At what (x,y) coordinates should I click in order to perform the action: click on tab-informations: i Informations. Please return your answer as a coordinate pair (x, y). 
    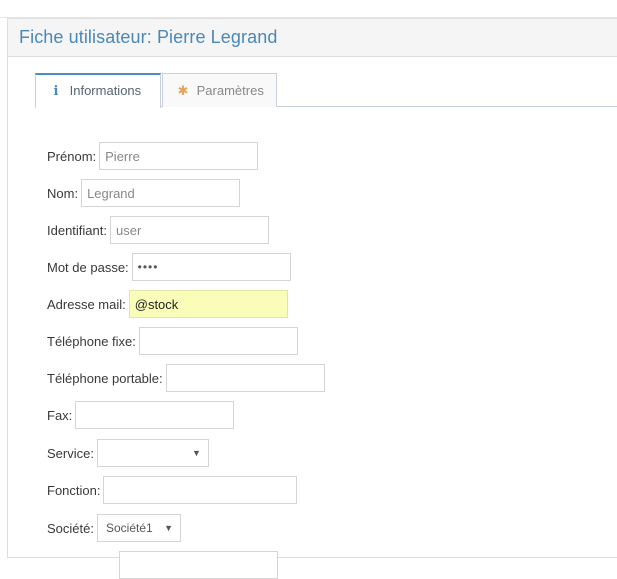
    Looking at the image, I should click on (98, 90).